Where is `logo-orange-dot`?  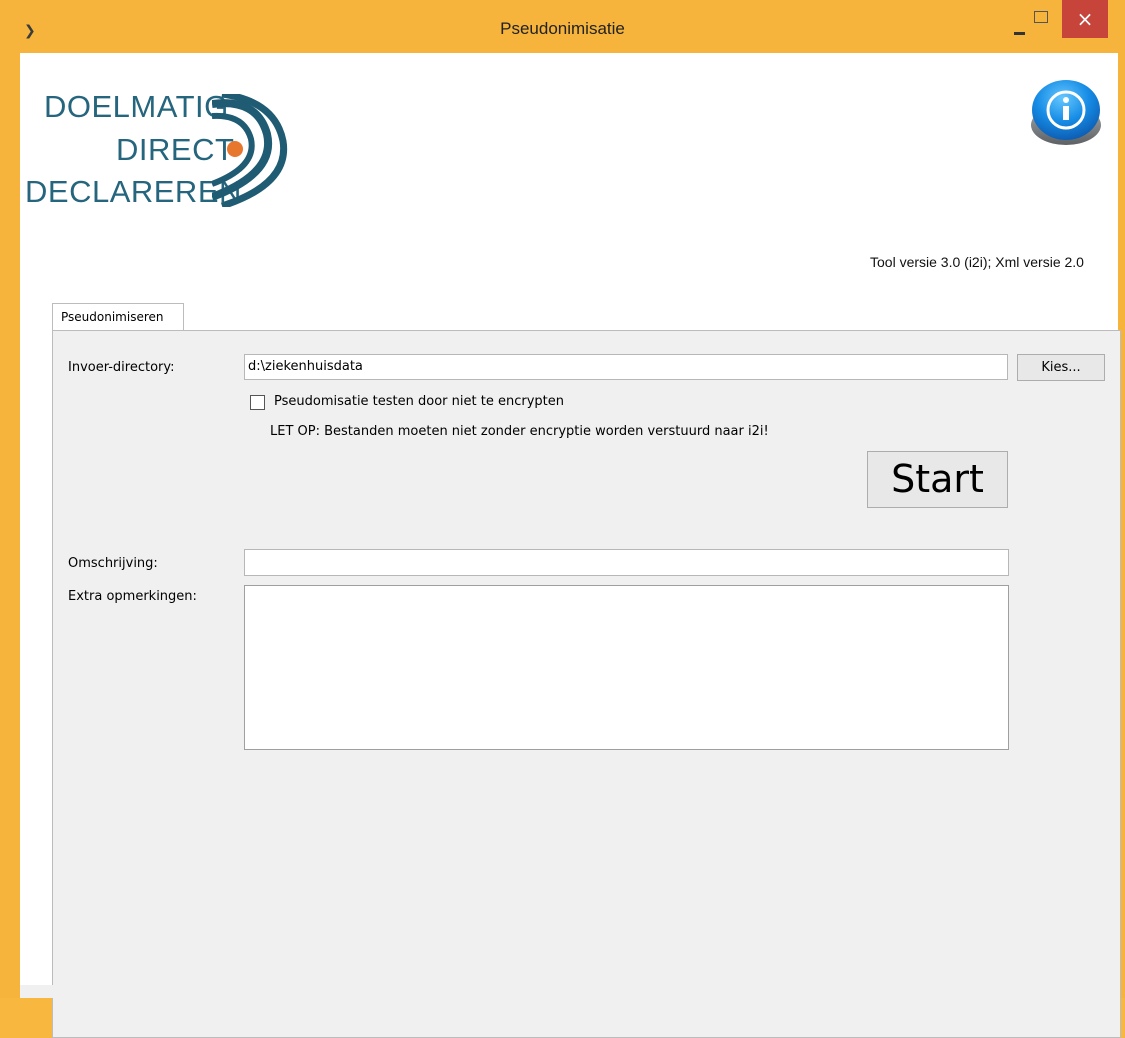
logo-orange-dot is located at coordinates (235, 149).